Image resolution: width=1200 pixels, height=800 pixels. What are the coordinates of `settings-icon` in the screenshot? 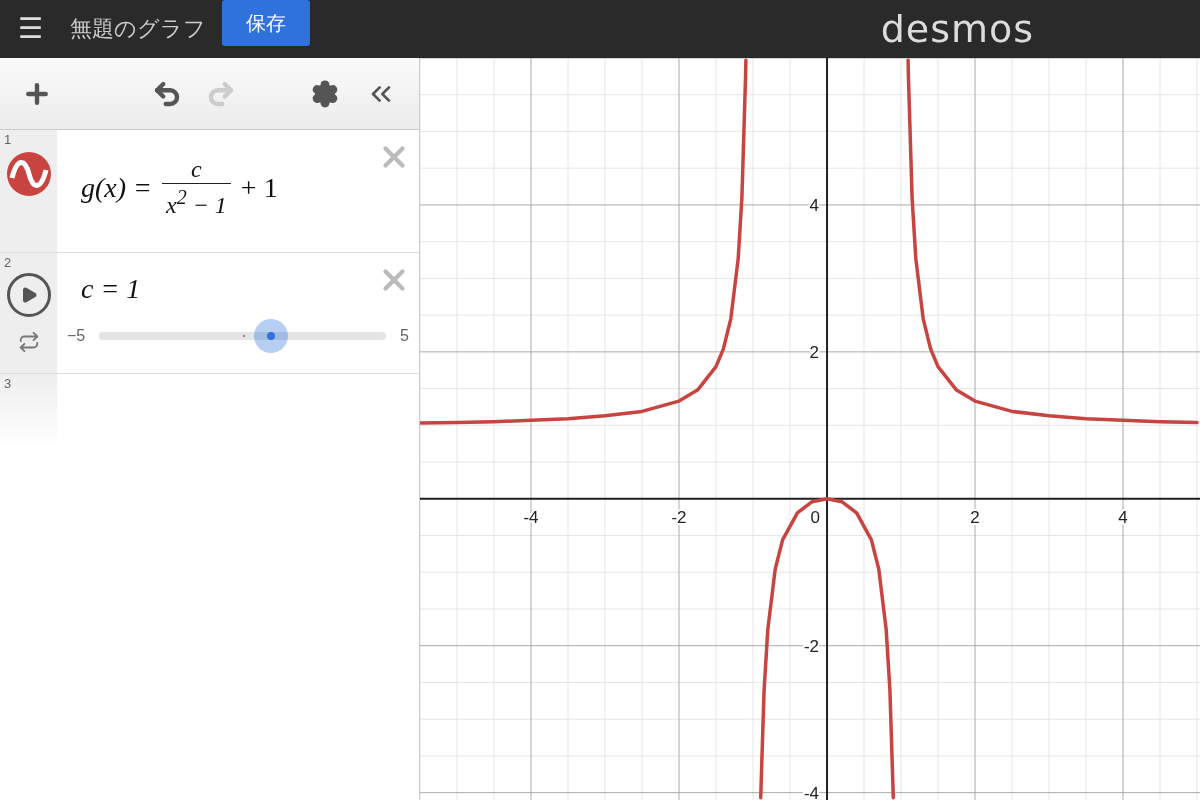 It's located at (325, 93).